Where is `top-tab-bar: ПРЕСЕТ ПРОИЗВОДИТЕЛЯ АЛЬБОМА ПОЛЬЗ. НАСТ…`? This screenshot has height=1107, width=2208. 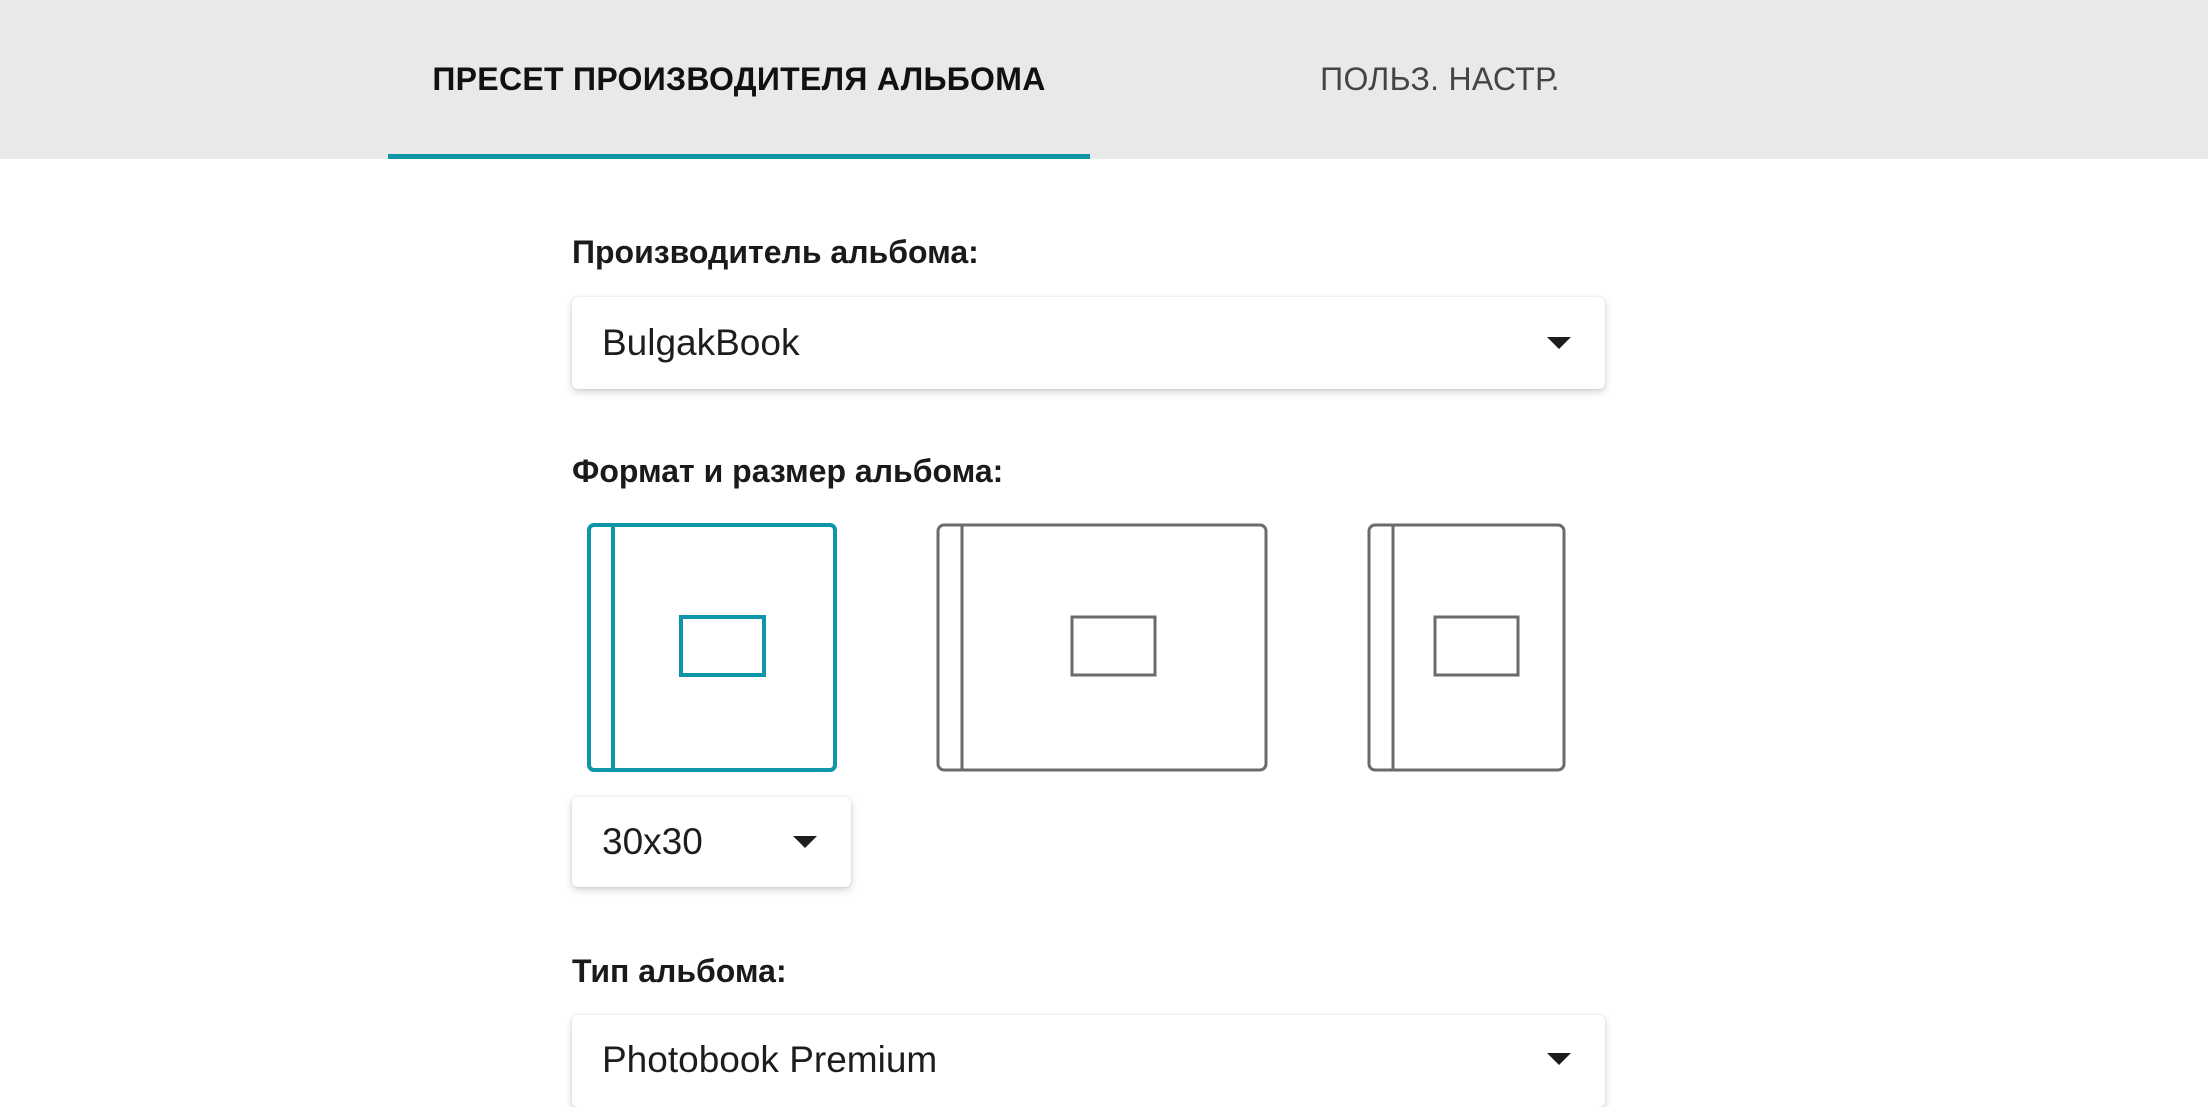 top-tab-bar: ПРЕСЕТ ПРОИЗВОДИТЕЛЯ АЛЬБОМА ПОЛЬЗ. НАСТ… is located at coordinates (1104, 79).